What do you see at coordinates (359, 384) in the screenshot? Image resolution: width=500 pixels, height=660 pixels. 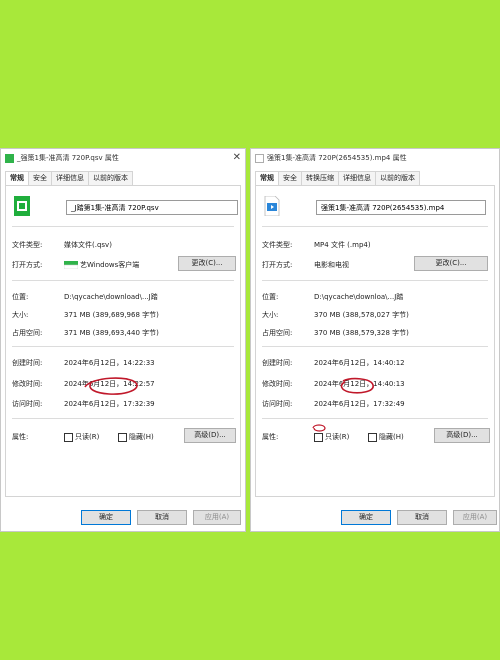 I see `modified-value: 2024年6月12日，14:40:13` at bounding box center [359, 384].